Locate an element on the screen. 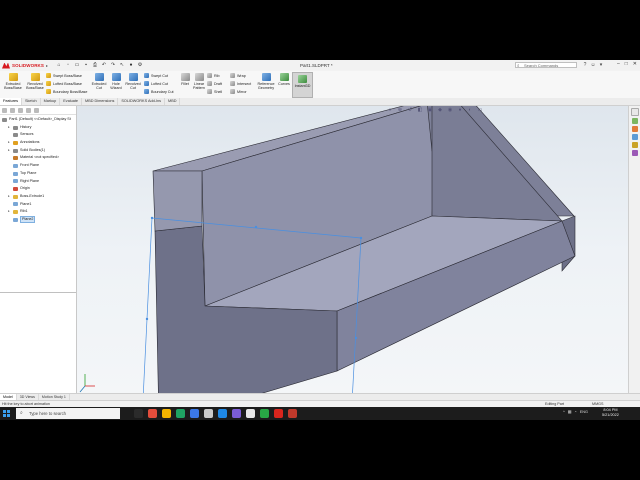  instant3d-button: Instant3D is located at coordinates (302, 85).